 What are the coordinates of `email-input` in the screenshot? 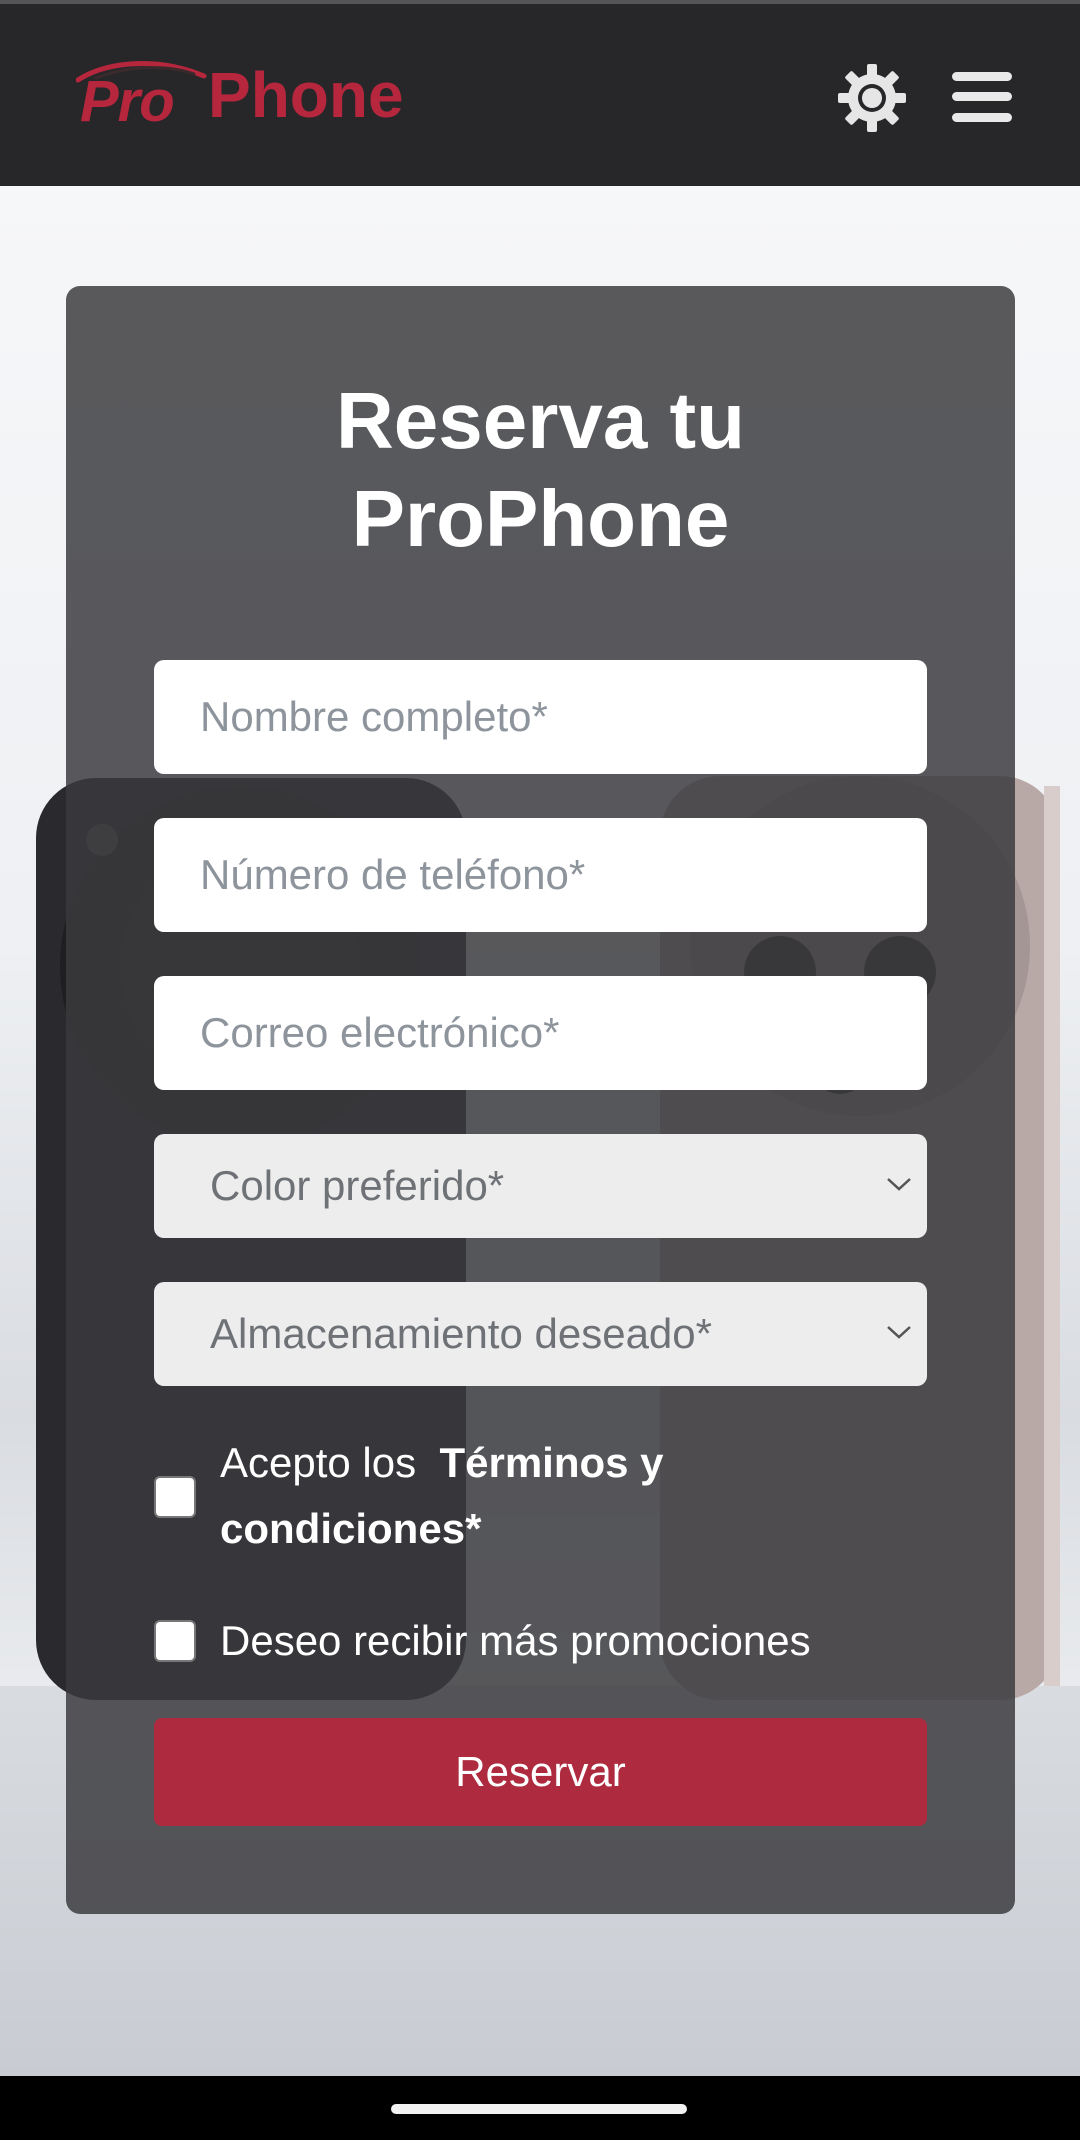 It's located at (540, 1033).